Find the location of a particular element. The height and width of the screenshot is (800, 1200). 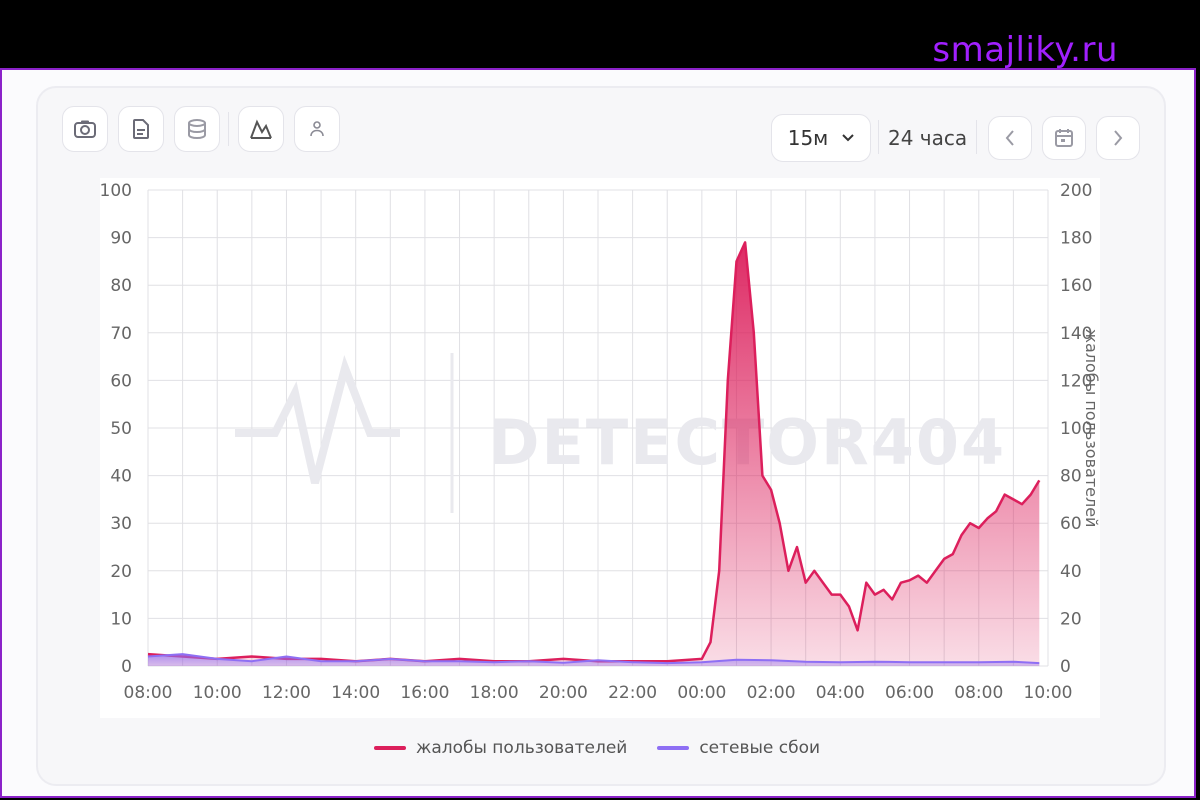

chart-type-button is located at coordinates (261, 129).